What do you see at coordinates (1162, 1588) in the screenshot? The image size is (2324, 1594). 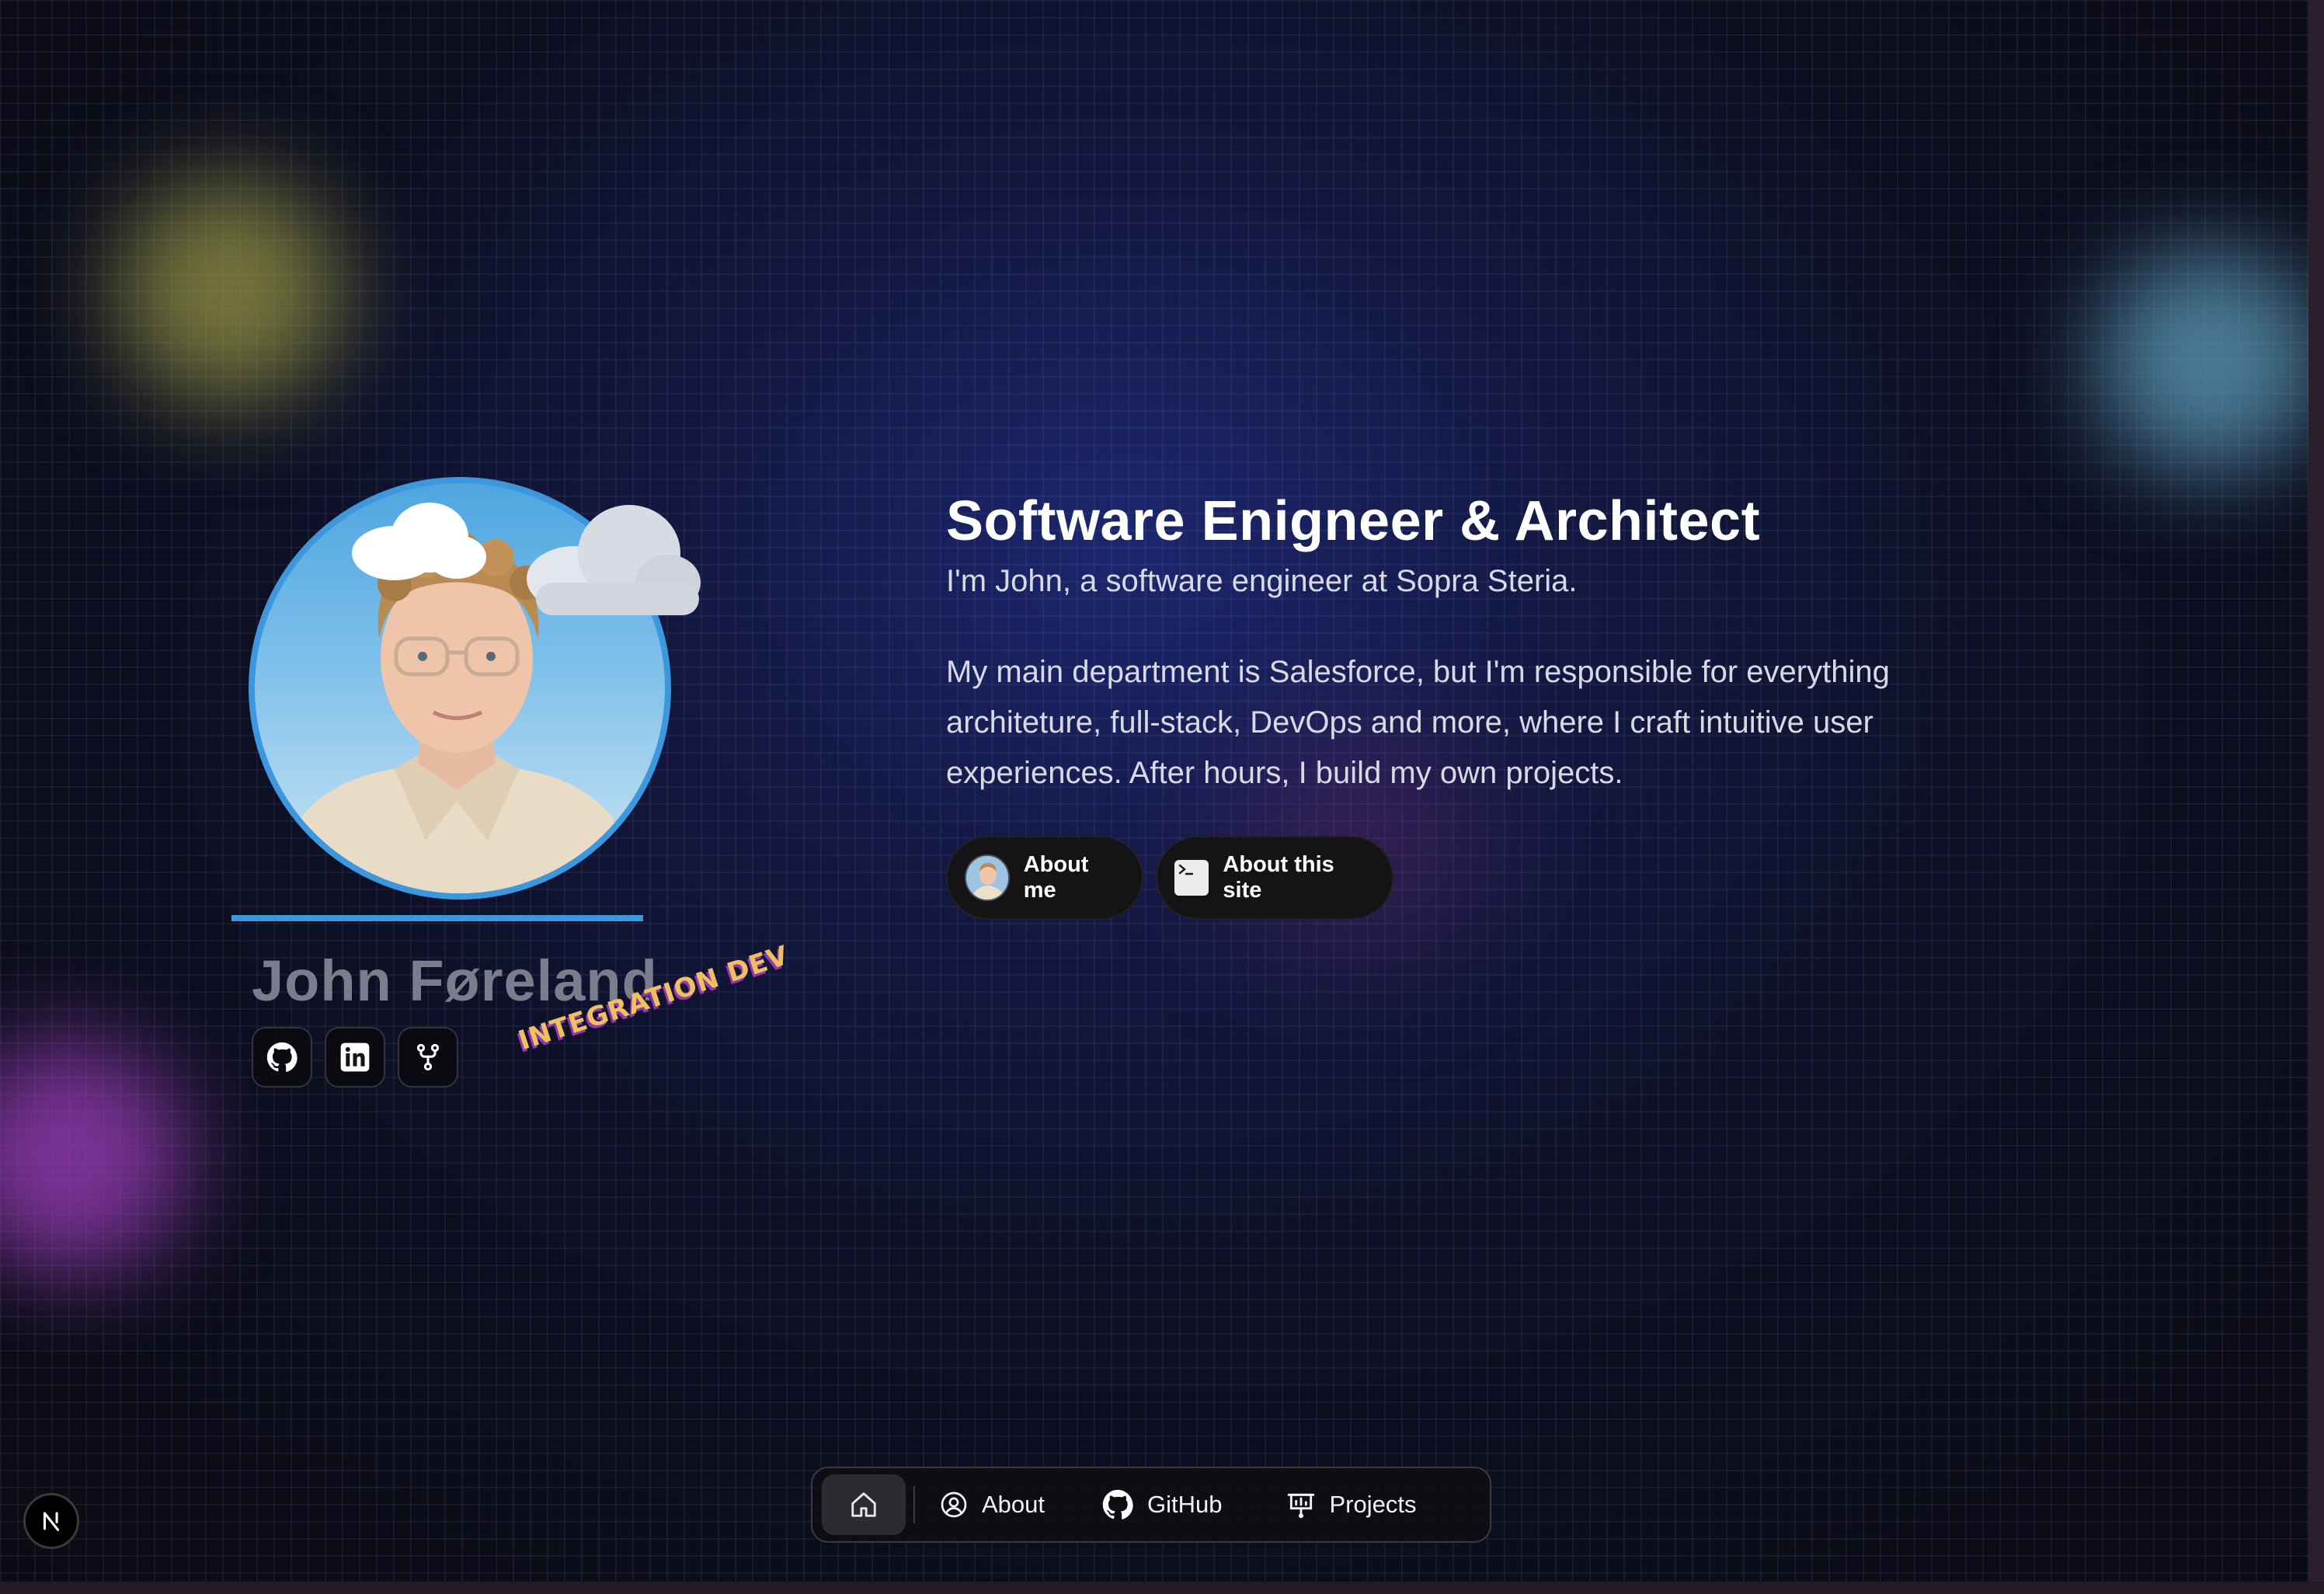 I see `window-edge-bottom` at bounding box center [1162, 1588].